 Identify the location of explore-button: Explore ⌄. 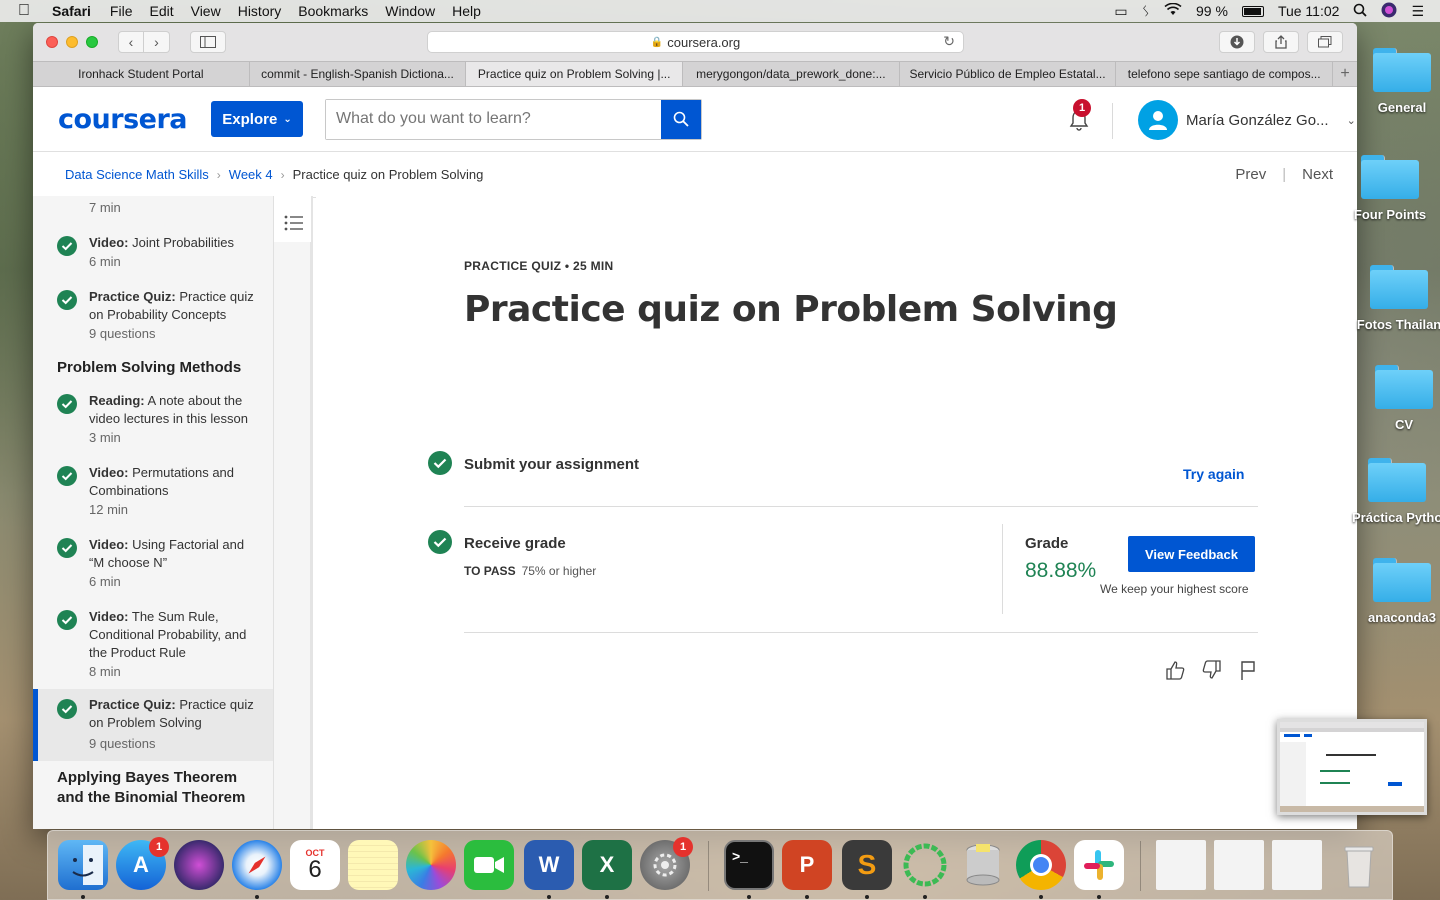
(257, 119).